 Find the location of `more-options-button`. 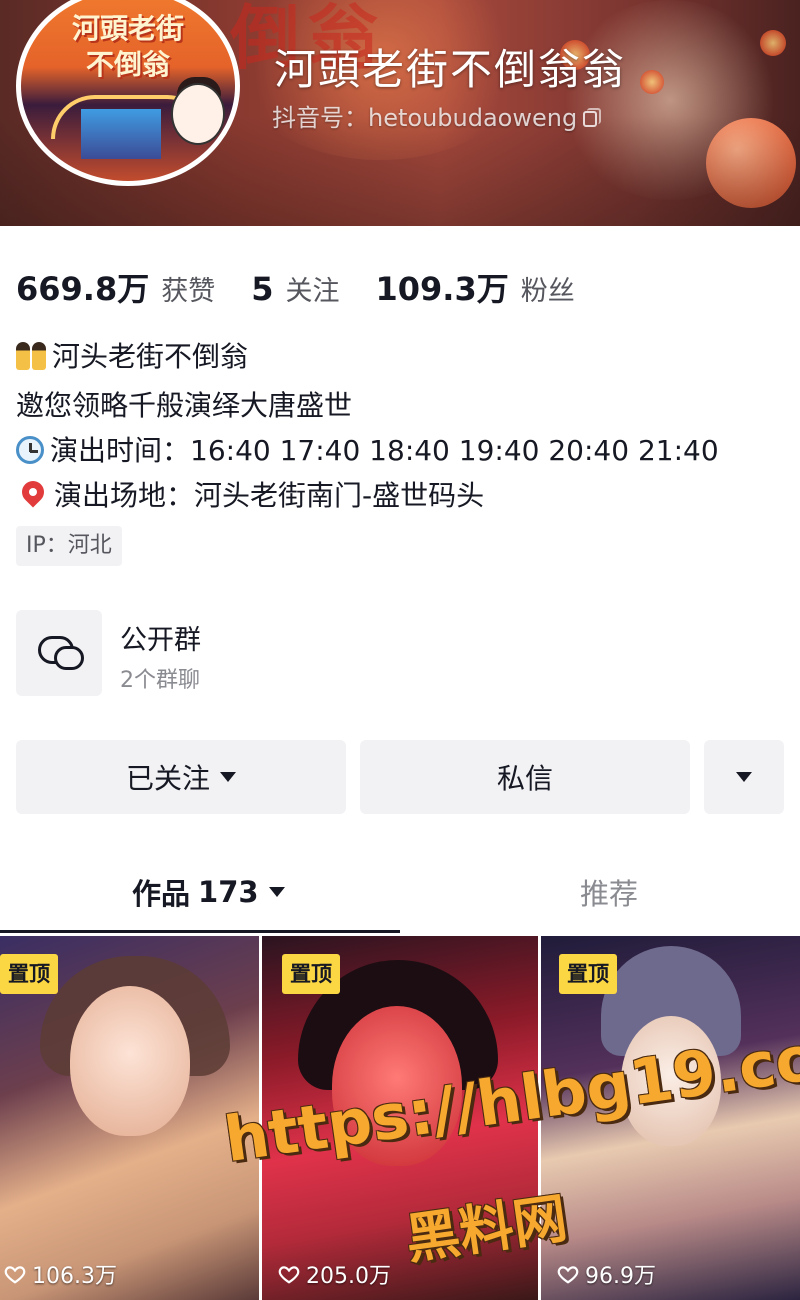

more-options-button is located at coordinates (744, 777).